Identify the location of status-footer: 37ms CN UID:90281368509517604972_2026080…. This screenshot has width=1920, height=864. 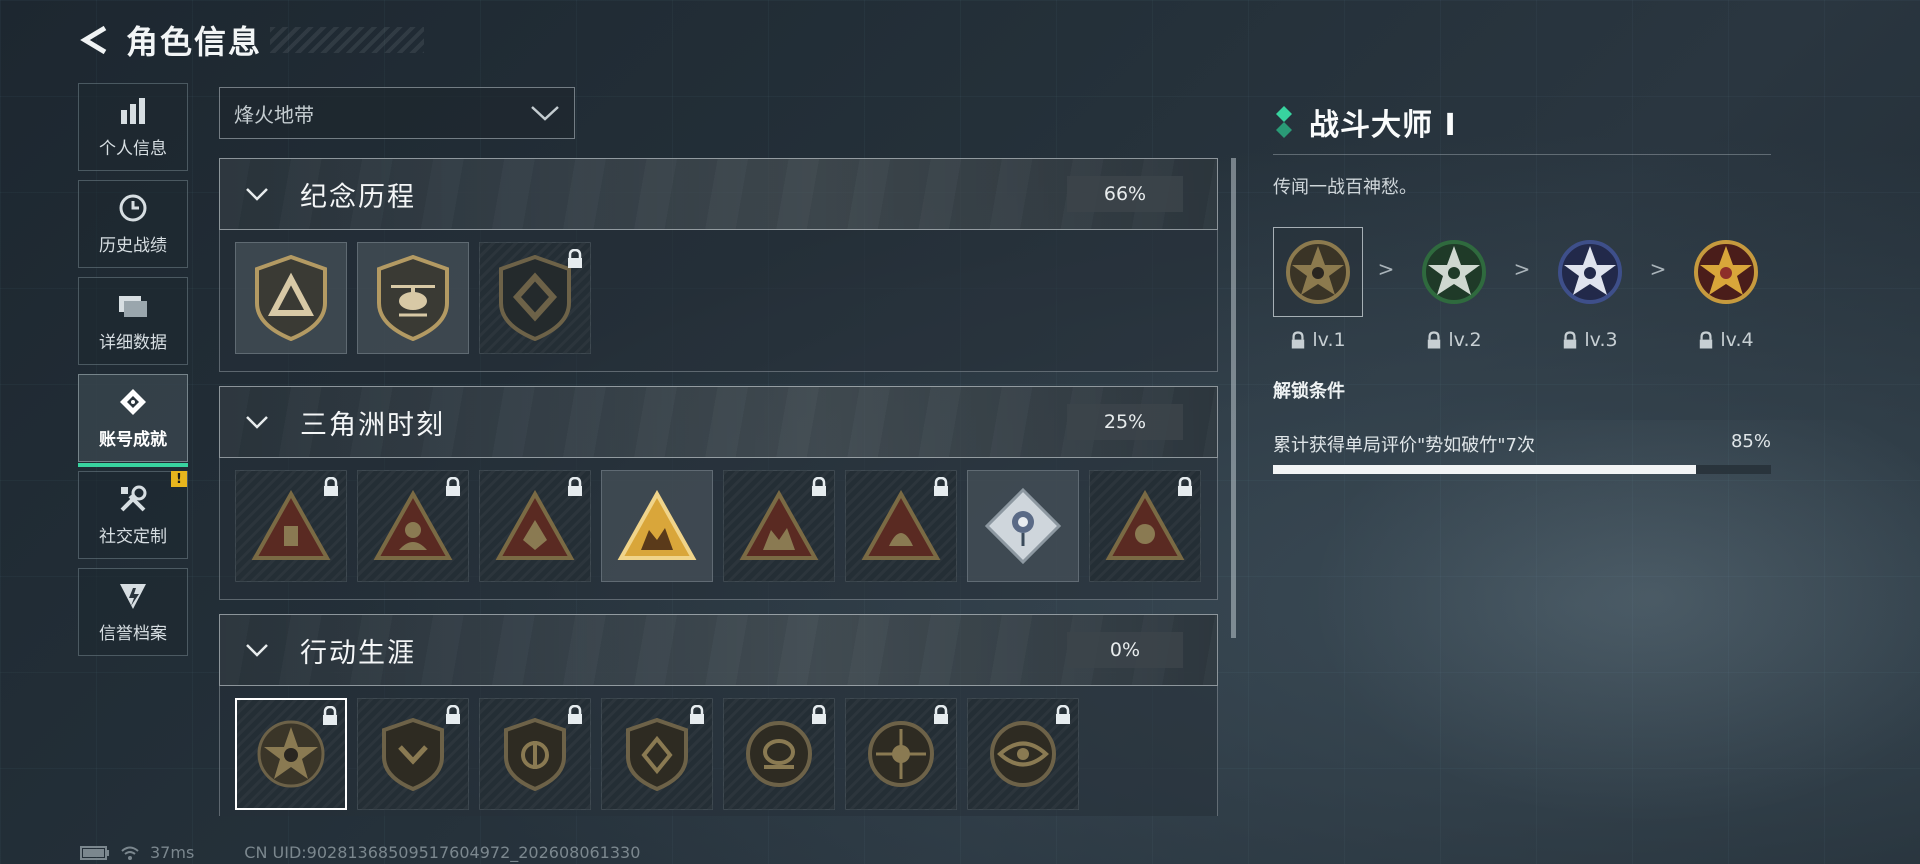
(360, 852).